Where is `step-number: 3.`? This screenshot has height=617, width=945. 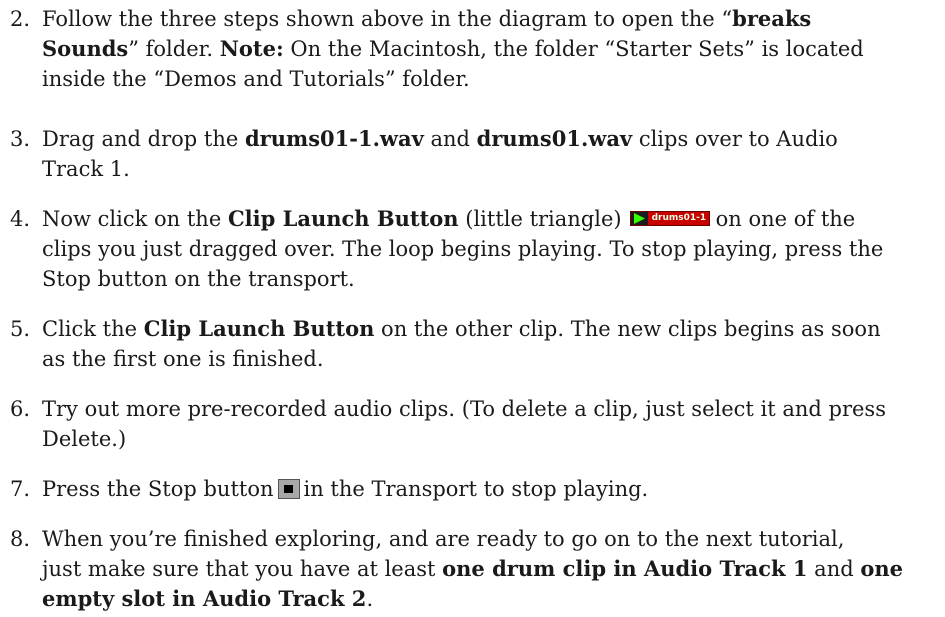
step-number: 3. is located at coordinates (19, 139).